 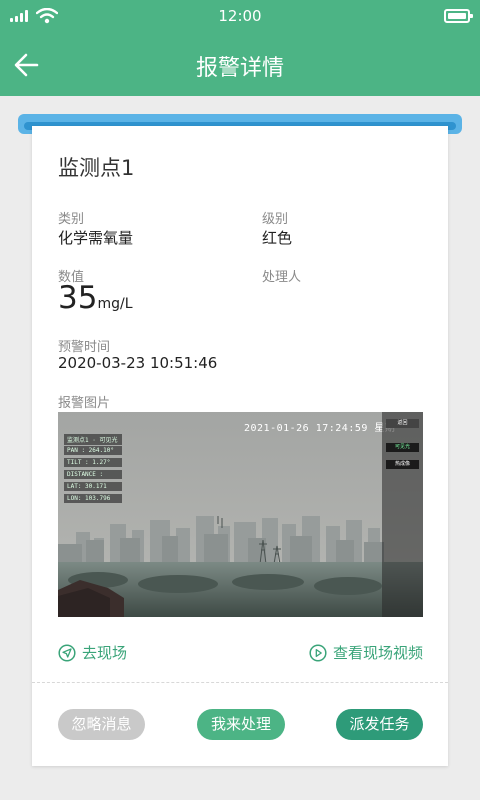 What do you see at coordinates (138, 363) in the screenshot?
I see `alarm-time-value: 2020-03-23 10:51:46` at bounding box center [138, 363].